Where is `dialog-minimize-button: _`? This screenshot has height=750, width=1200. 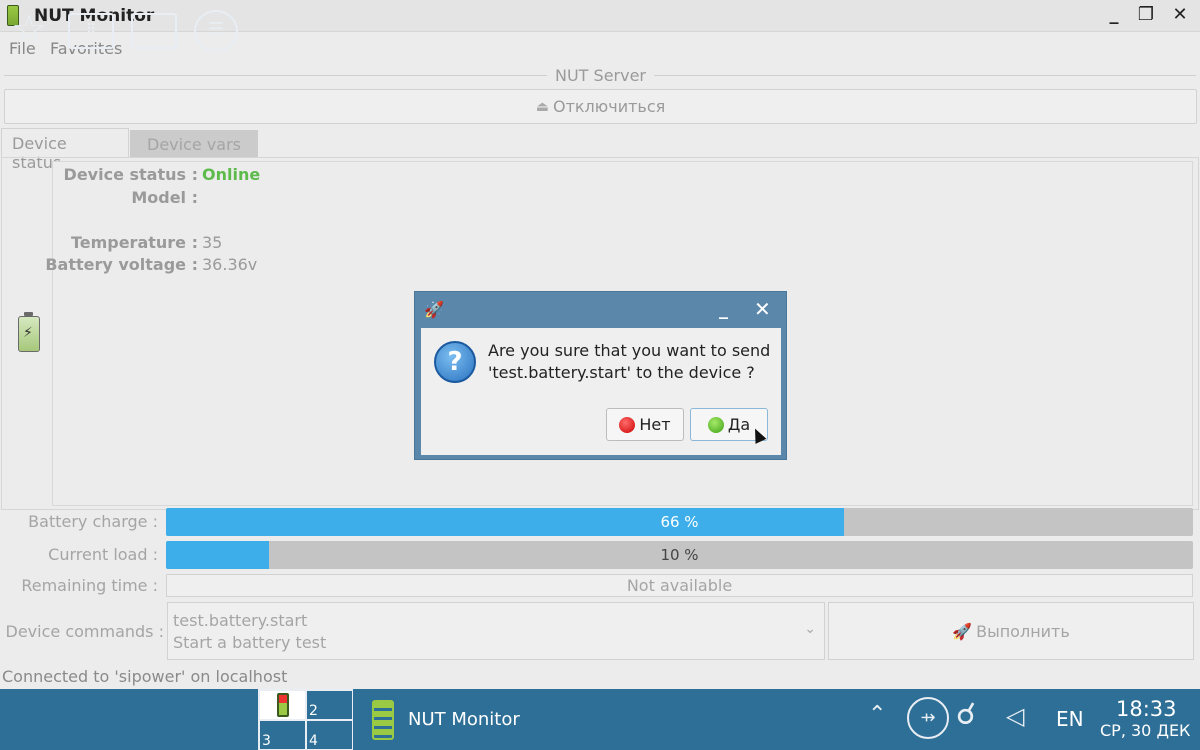
dialog-minimize-button: _ is located at coordinates (723, 309).